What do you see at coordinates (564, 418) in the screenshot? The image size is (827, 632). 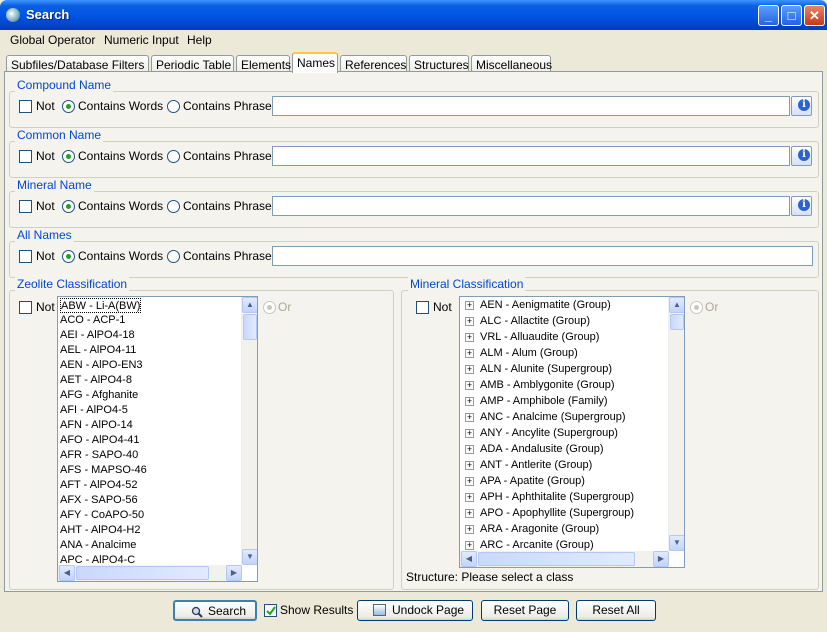 I see `mineral-tree-node: + ANC - Analcime (Supergroup)` at bounding box center [564, 418].